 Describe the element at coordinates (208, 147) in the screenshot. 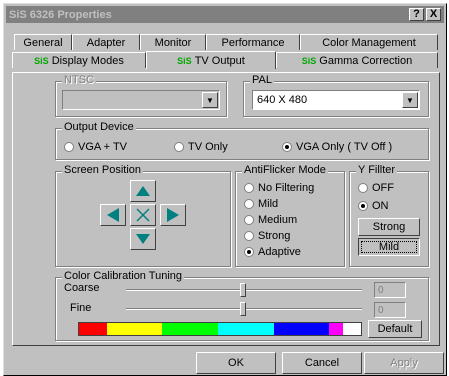

I see `radio-tv-only-label: TV Only` at that location.